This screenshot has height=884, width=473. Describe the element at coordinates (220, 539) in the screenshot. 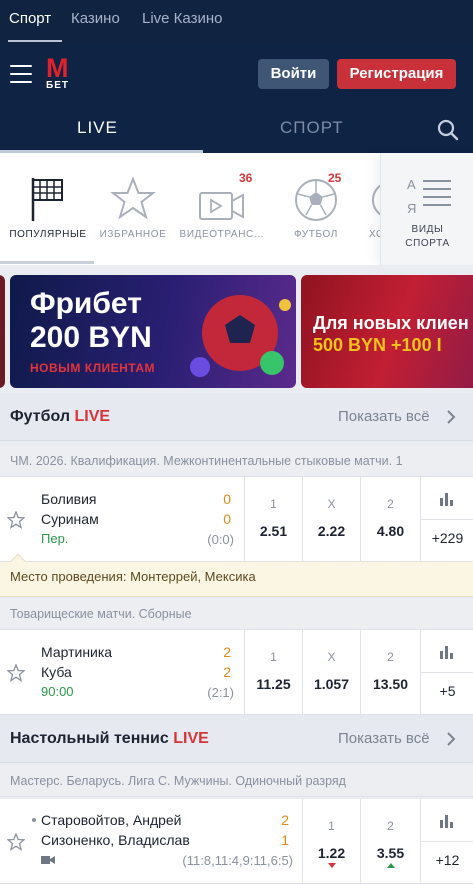

I see `period-score: (0:0)` at that location.